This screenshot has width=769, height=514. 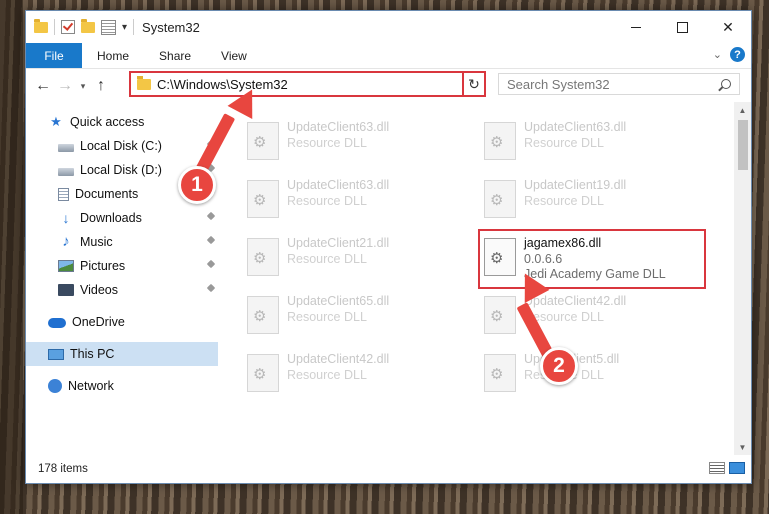 I want to click on maximize-button, so click(x=682, y=27).